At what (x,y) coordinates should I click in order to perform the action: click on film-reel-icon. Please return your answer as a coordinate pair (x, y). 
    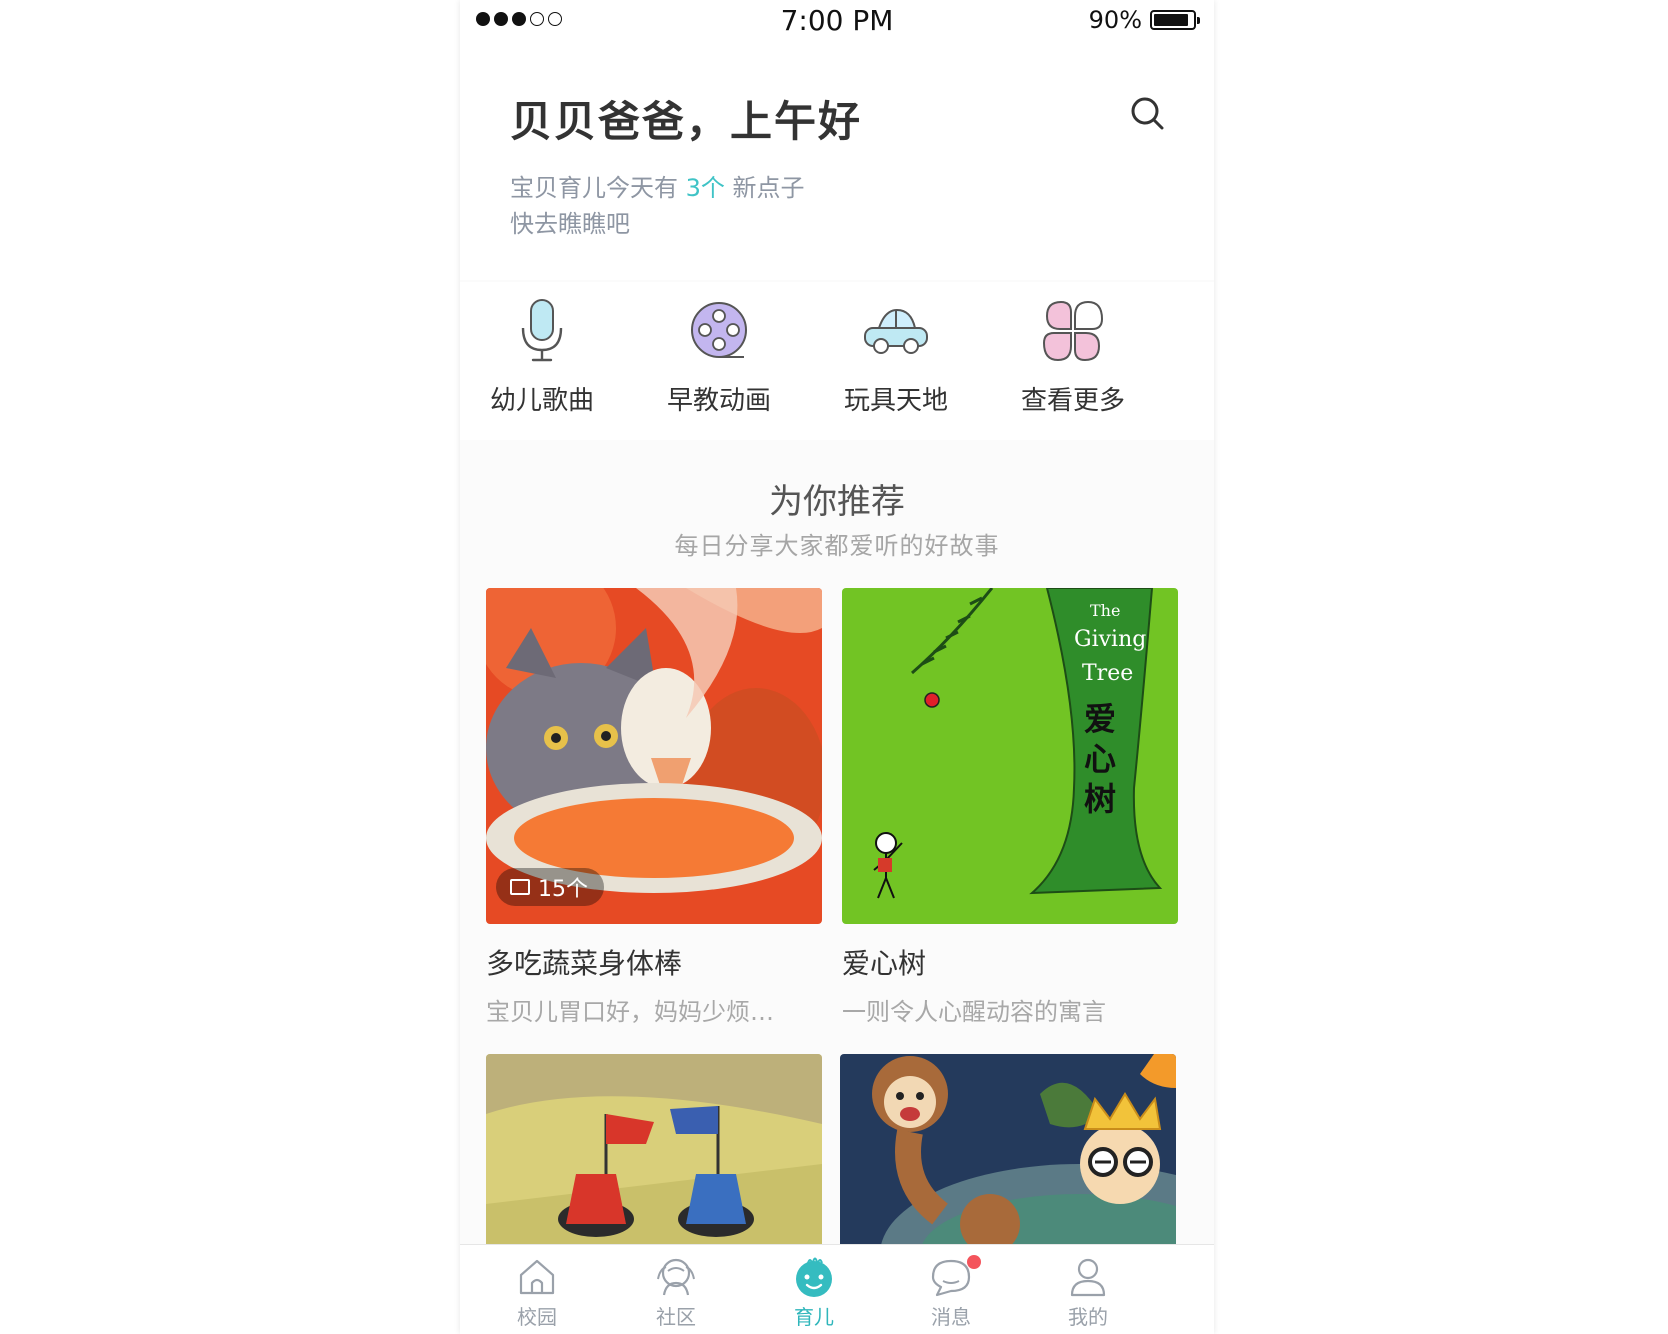
    Looking at the image, I should click on (719, 330).